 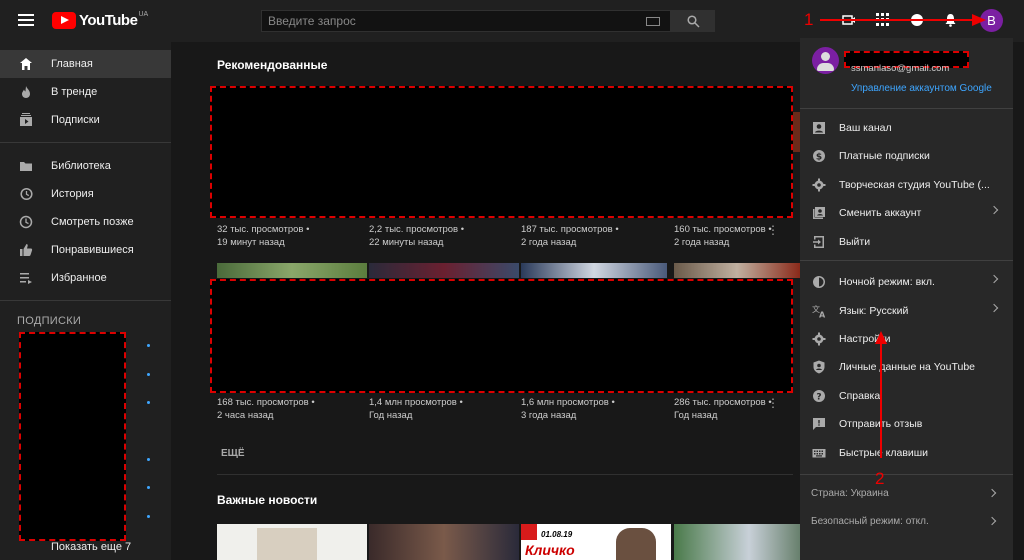 I want to click on gear-icon, so click(x=819, y=185).